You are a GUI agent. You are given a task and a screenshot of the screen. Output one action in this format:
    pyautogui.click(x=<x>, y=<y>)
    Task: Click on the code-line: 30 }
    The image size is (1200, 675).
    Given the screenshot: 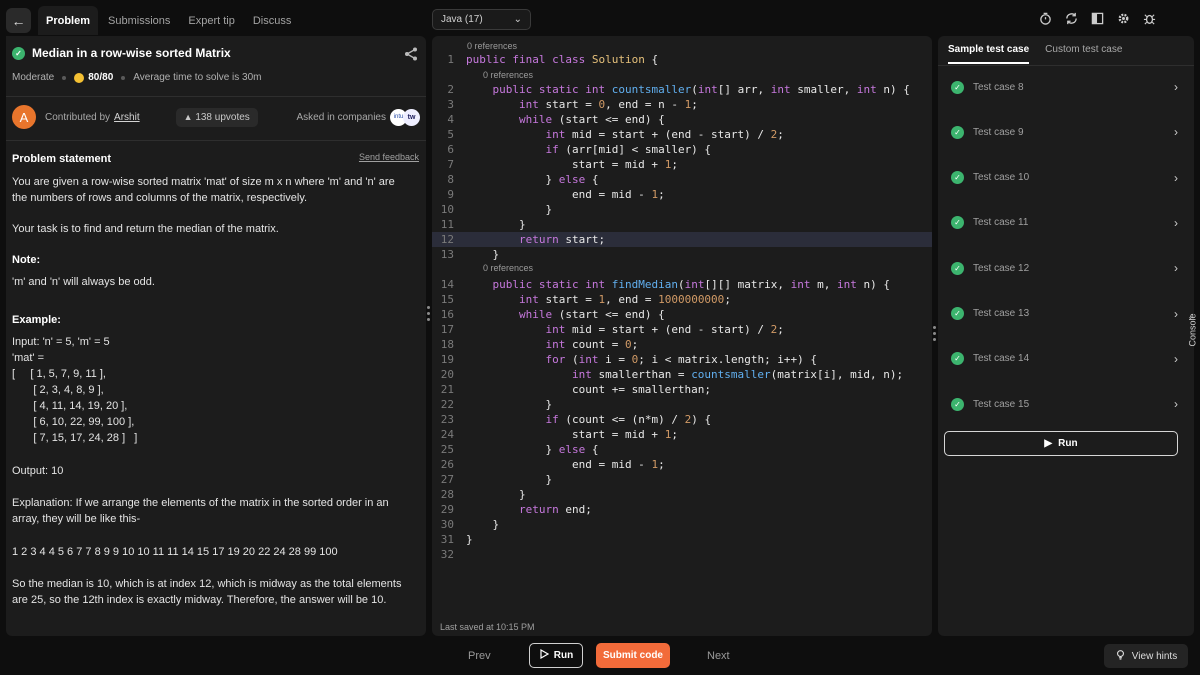 What is the action you would take?
    pyautogui.click(x=682, y=524)
    